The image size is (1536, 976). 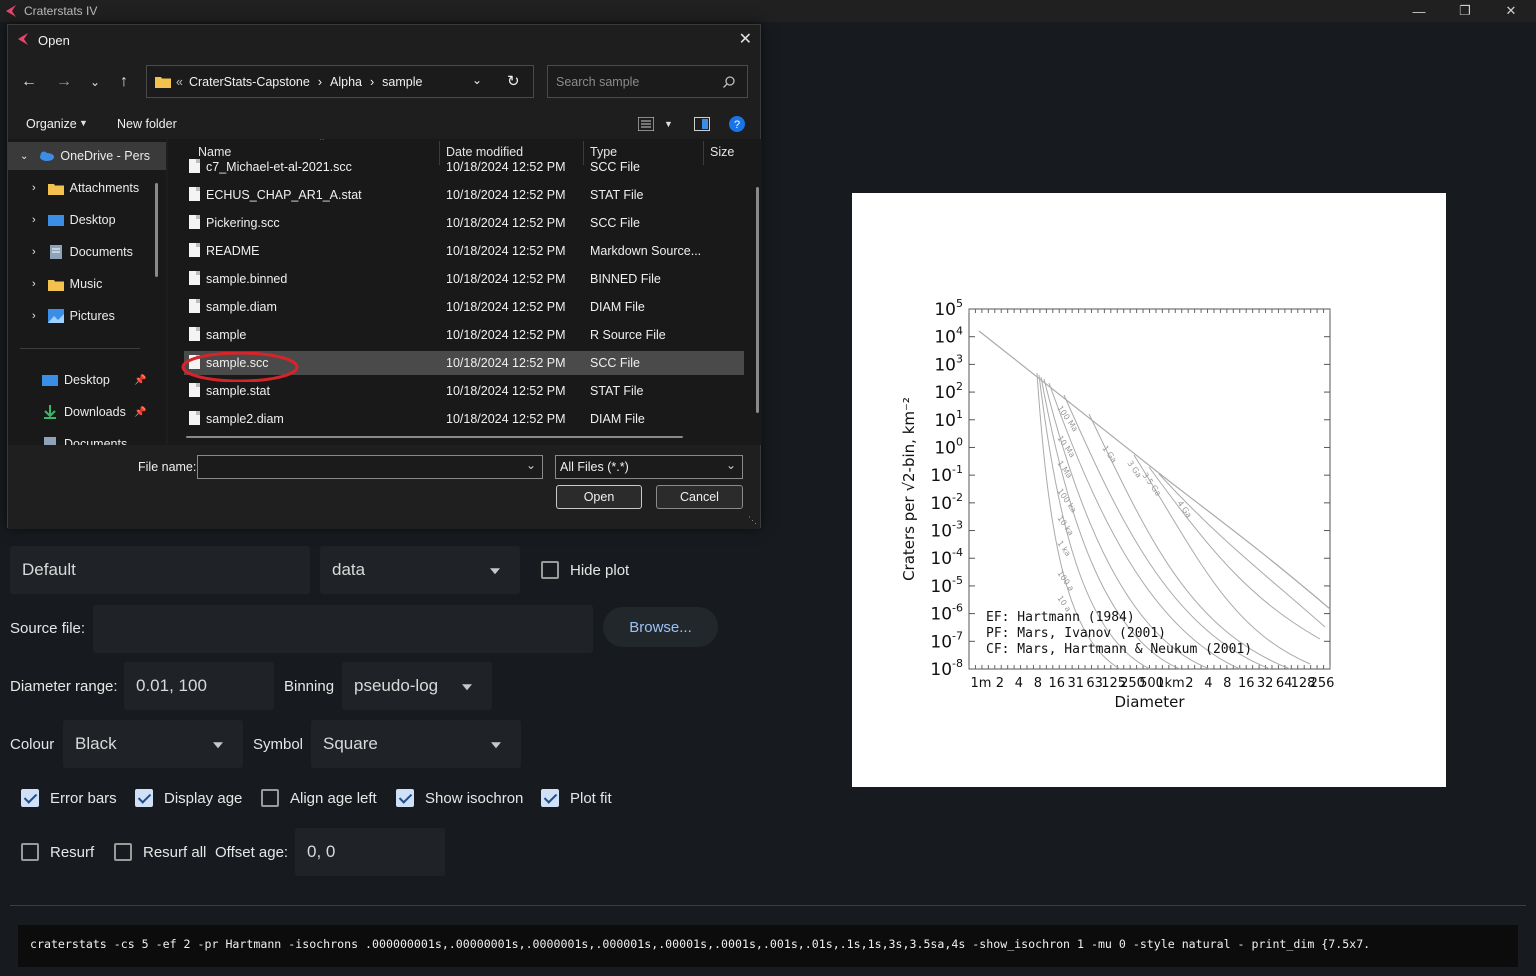 What do you see at coordinates (270, 798) in the screenshot?
I see `align-age-left-checkbox` at bounding box center [270, 798].